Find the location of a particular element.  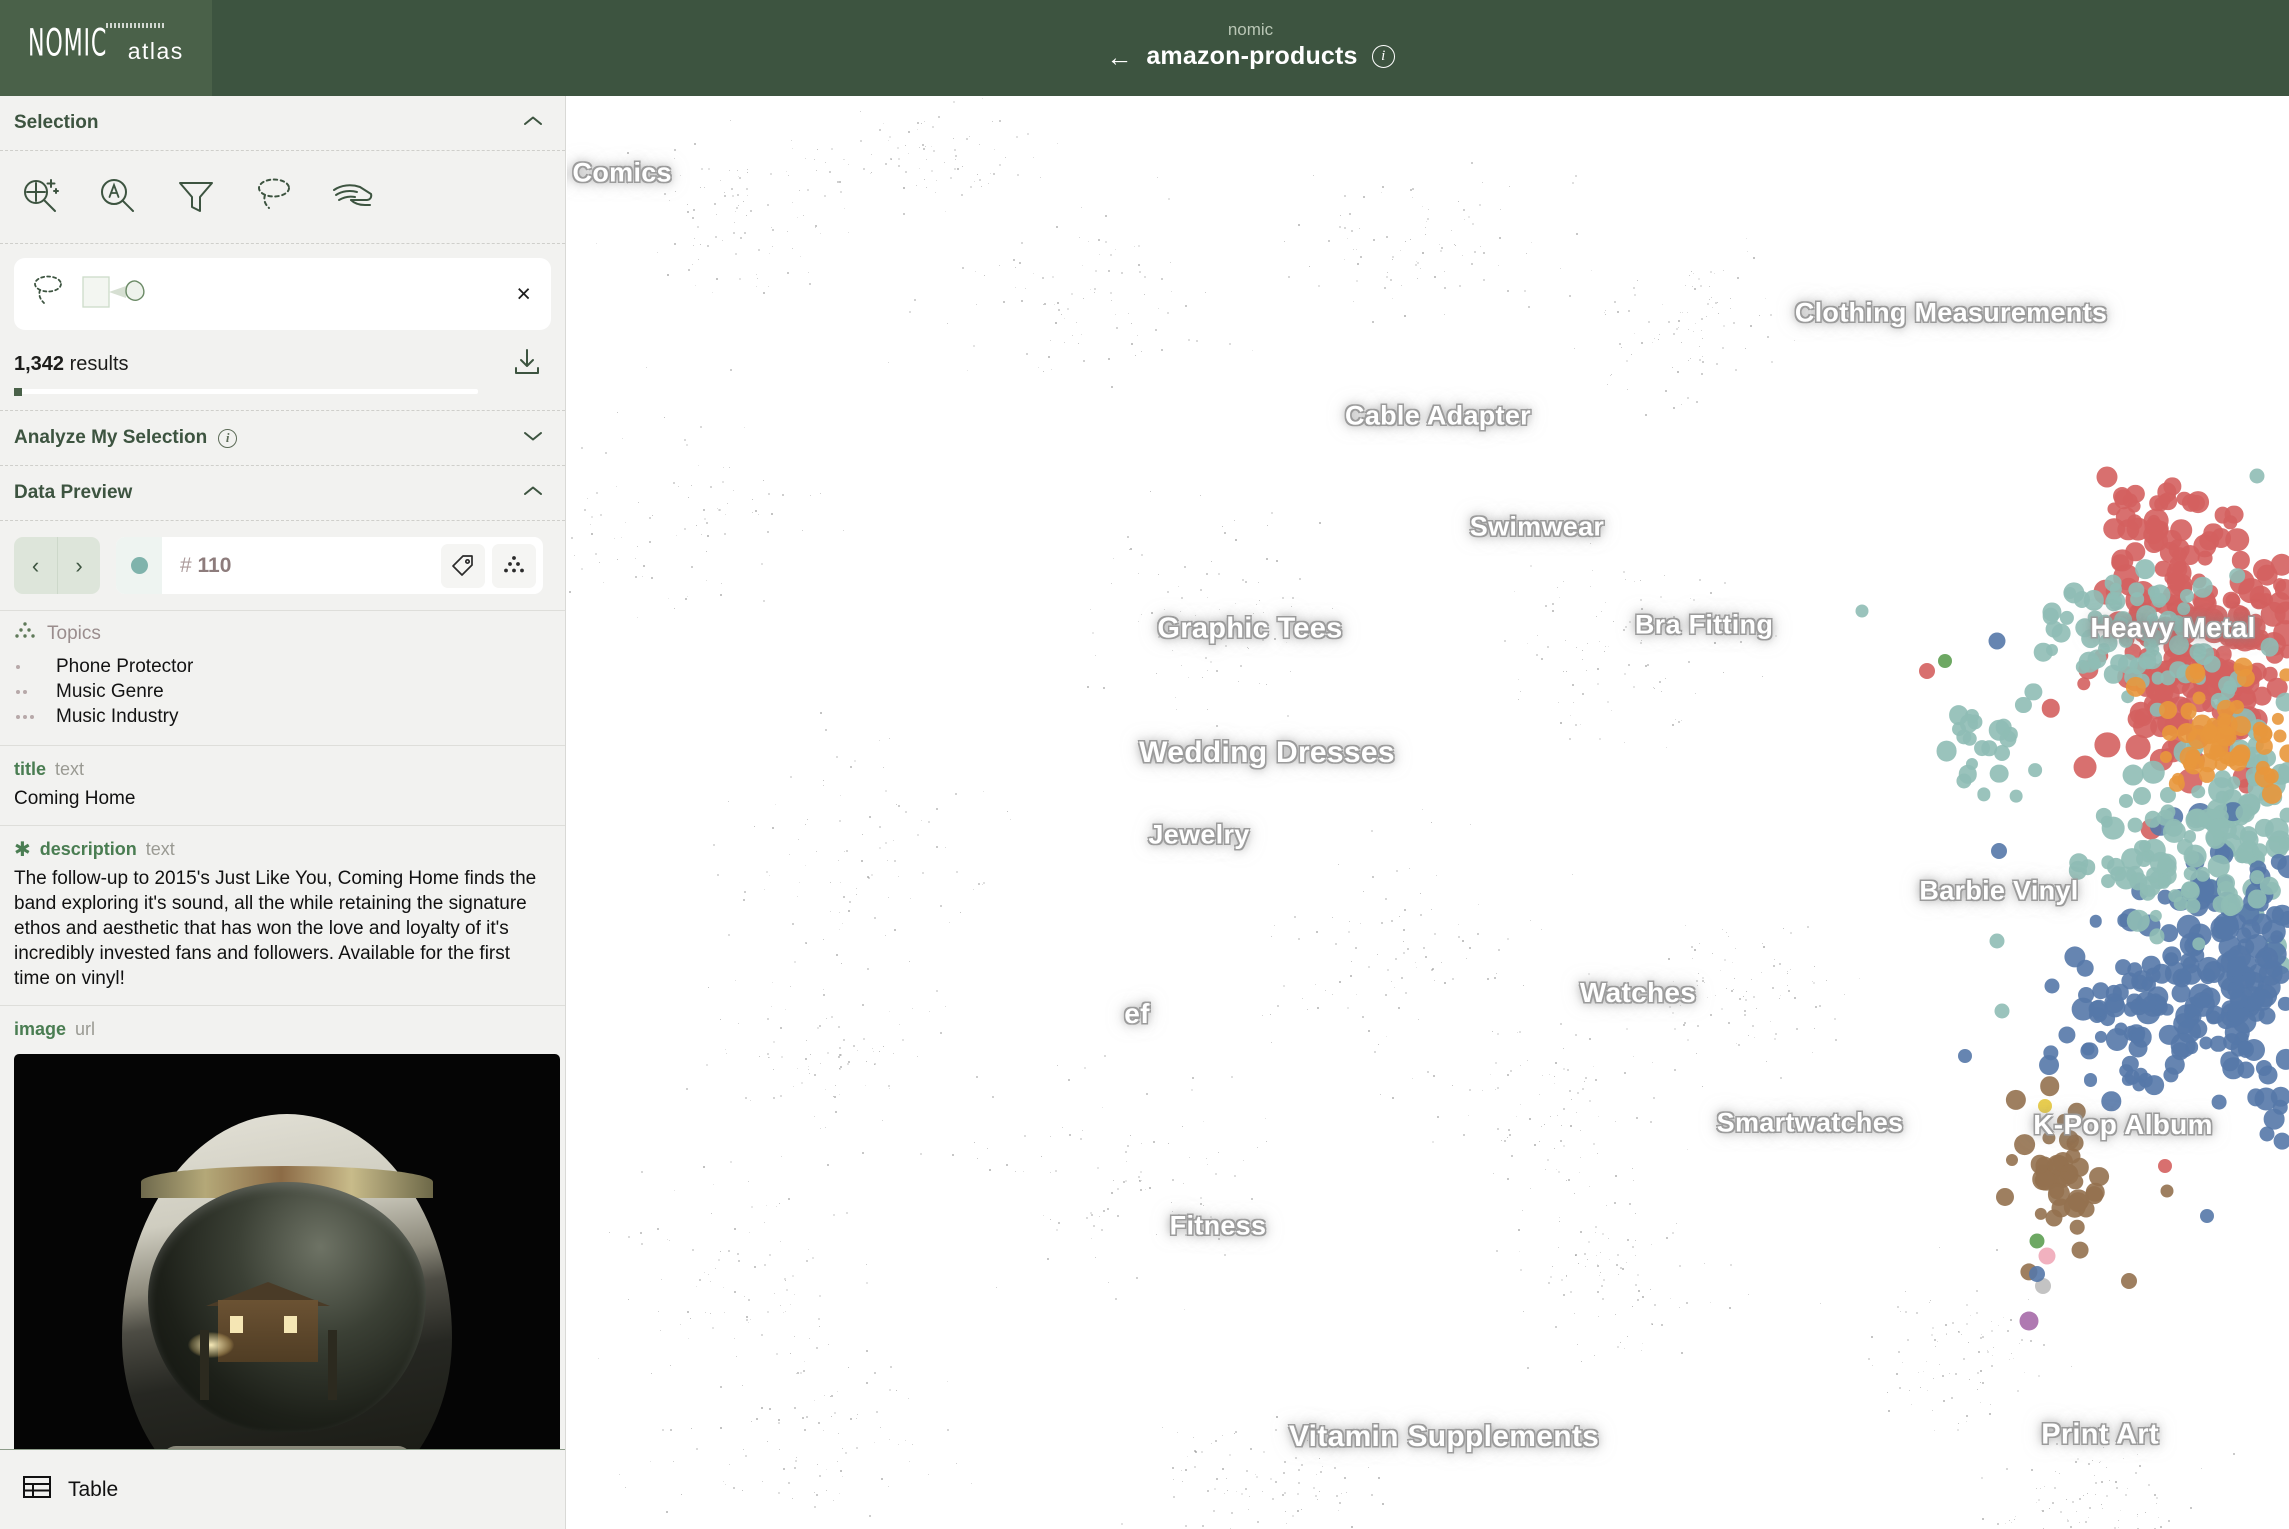

analyze-info-icon: i is located at coordinates (228, 438).